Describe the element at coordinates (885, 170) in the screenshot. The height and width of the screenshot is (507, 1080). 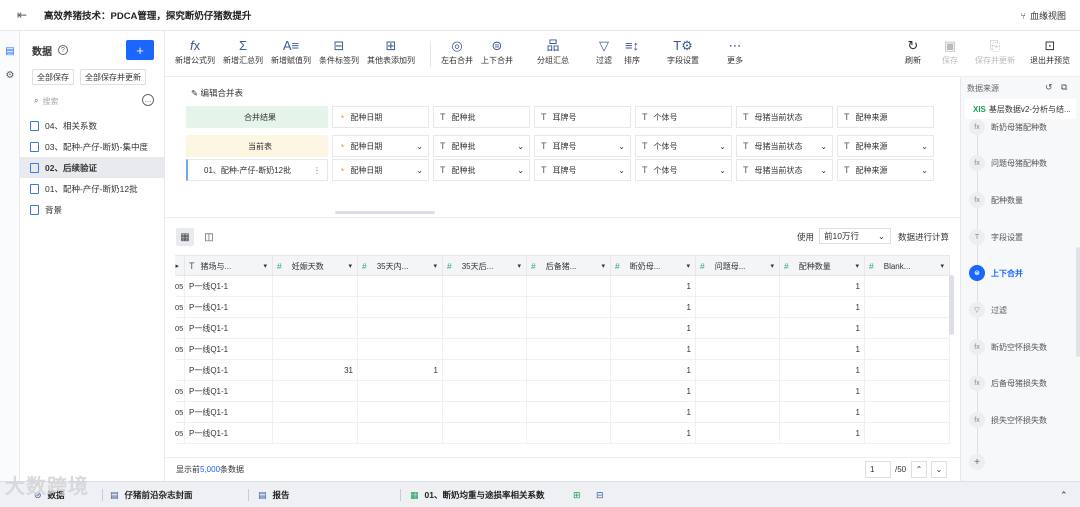
I see `source-column-select: T 配种来源 ⌄` at that location.